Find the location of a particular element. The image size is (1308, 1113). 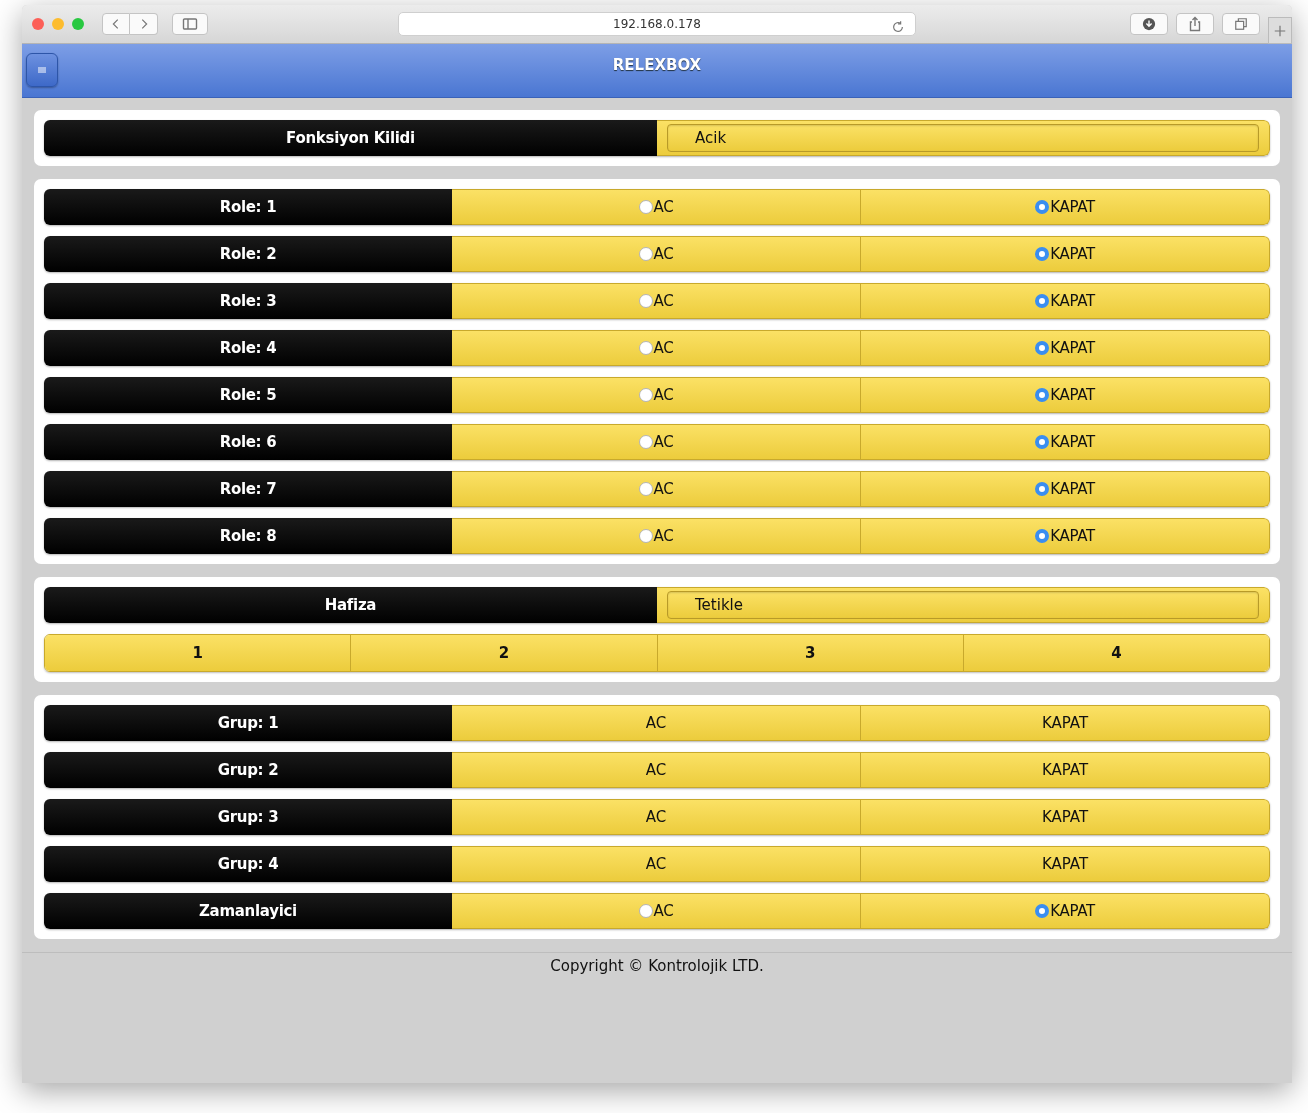

row-label: Role: 7 is located at coordinates (248, 489).